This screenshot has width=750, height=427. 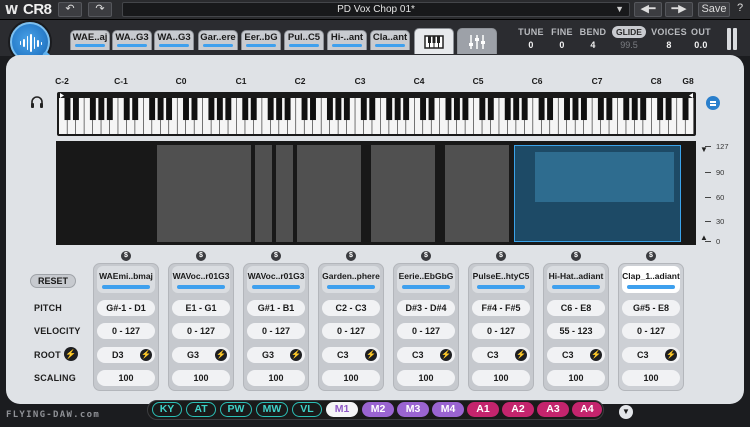 What do you see at coordinates (307, 409) in the screenshot?
I see `mod-source-vl: VL` at bounding box center [307, 409].